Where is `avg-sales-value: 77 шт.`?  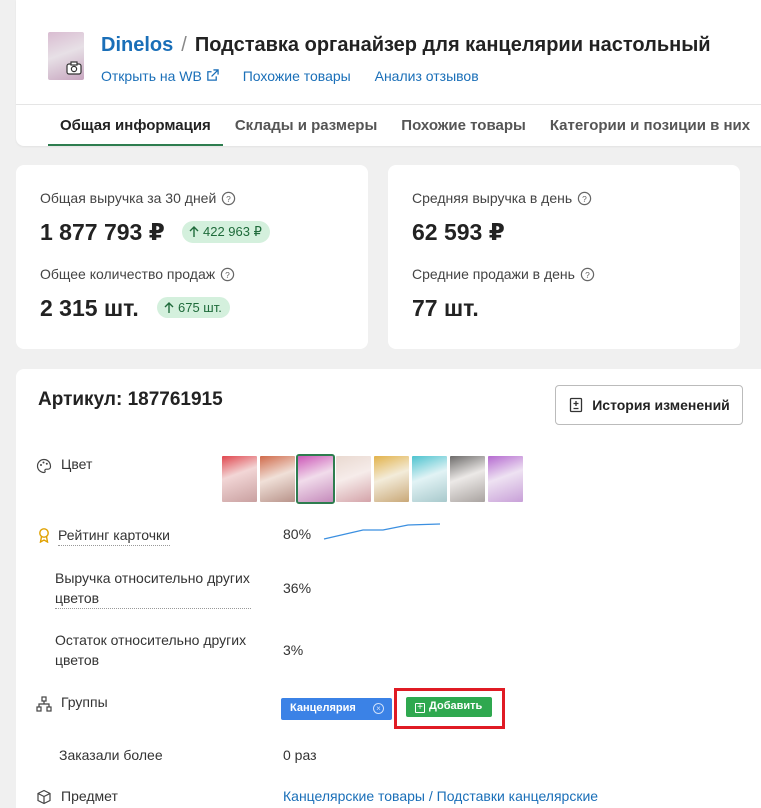 avg-sales-value: 77 шт. is located at coordinates (445, 308).